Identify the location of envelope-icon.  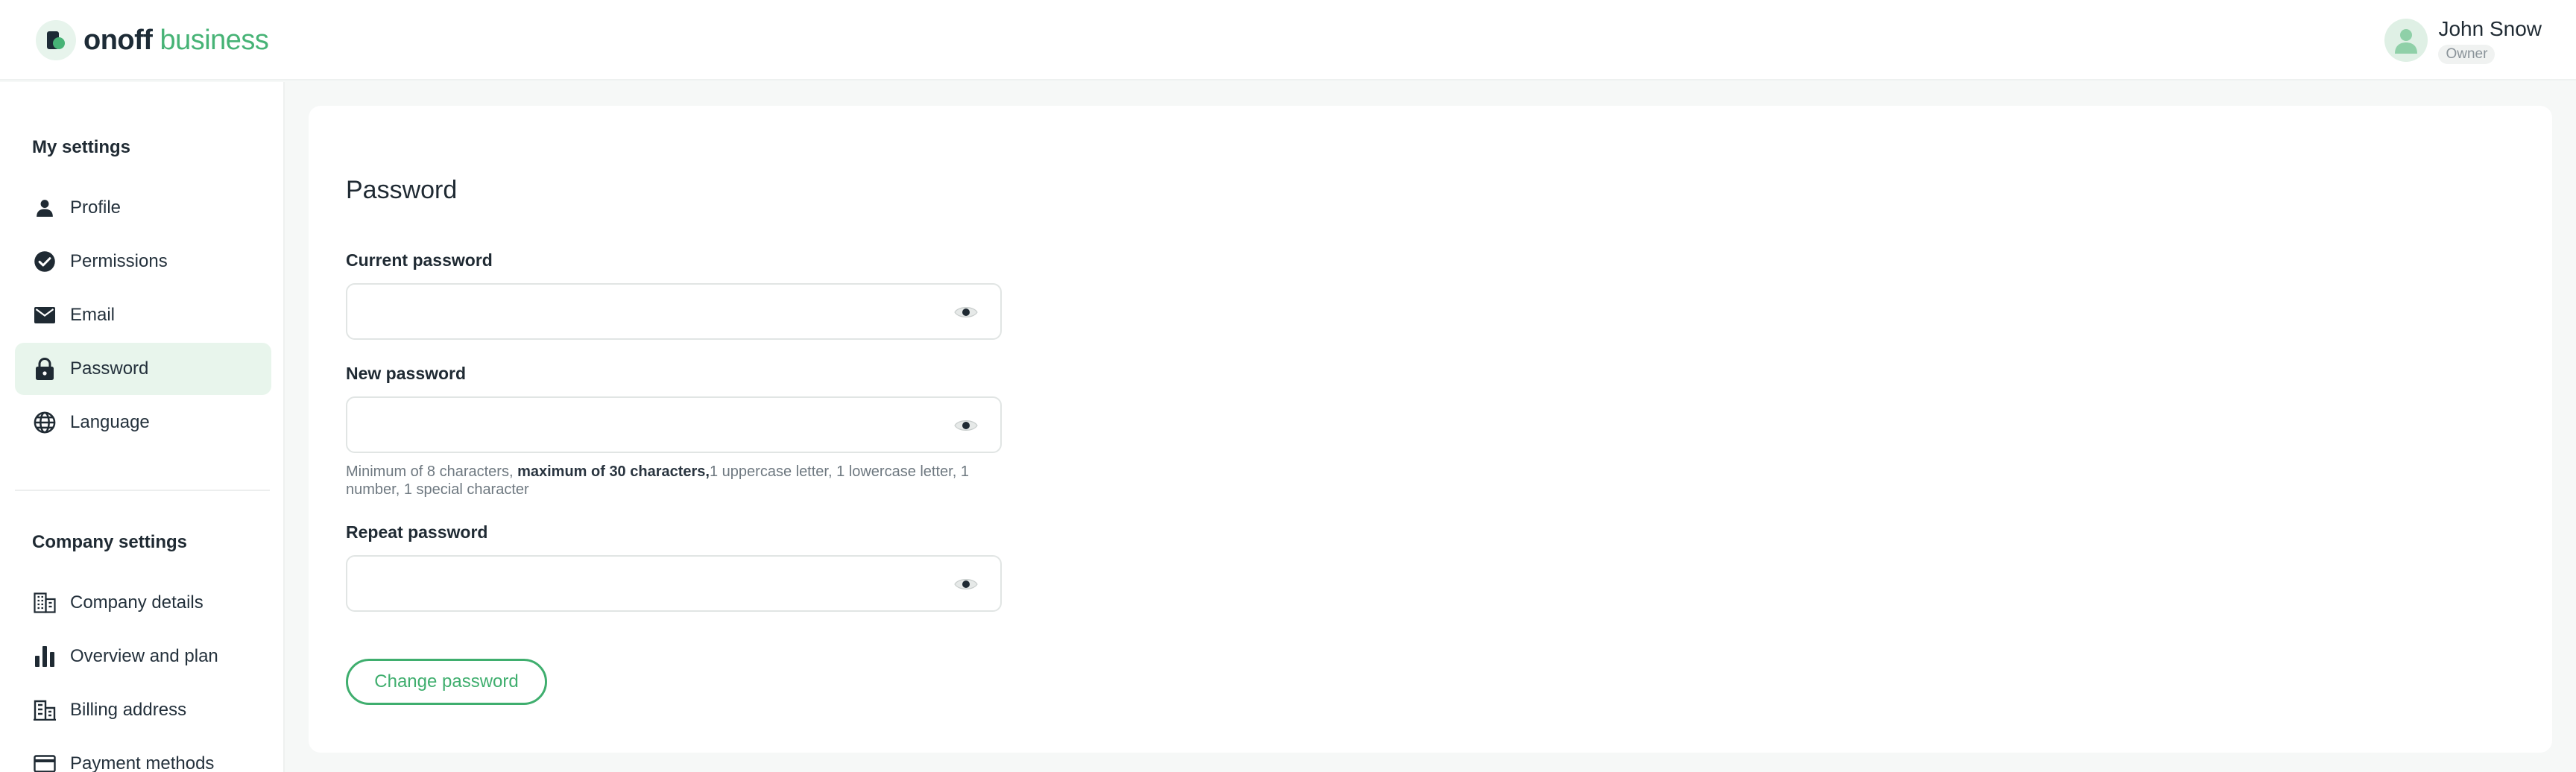
(45, 315).